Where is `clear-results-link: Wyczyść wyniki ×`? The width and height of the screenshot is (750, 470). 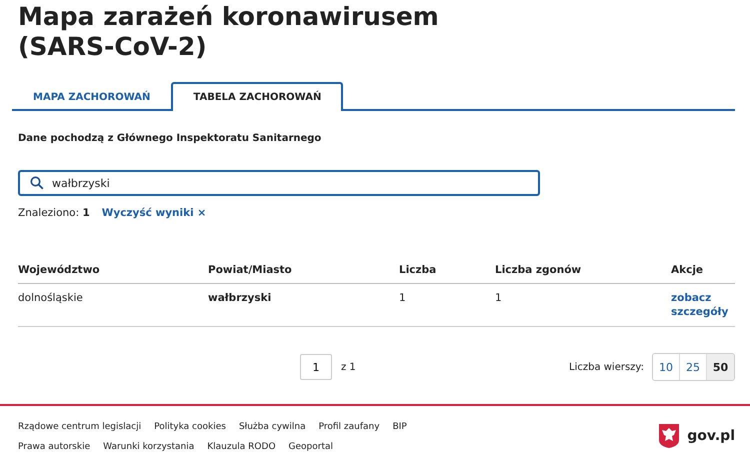 clear-results-link: Wyczyść wyniki × is located at coordinates (154, 213).